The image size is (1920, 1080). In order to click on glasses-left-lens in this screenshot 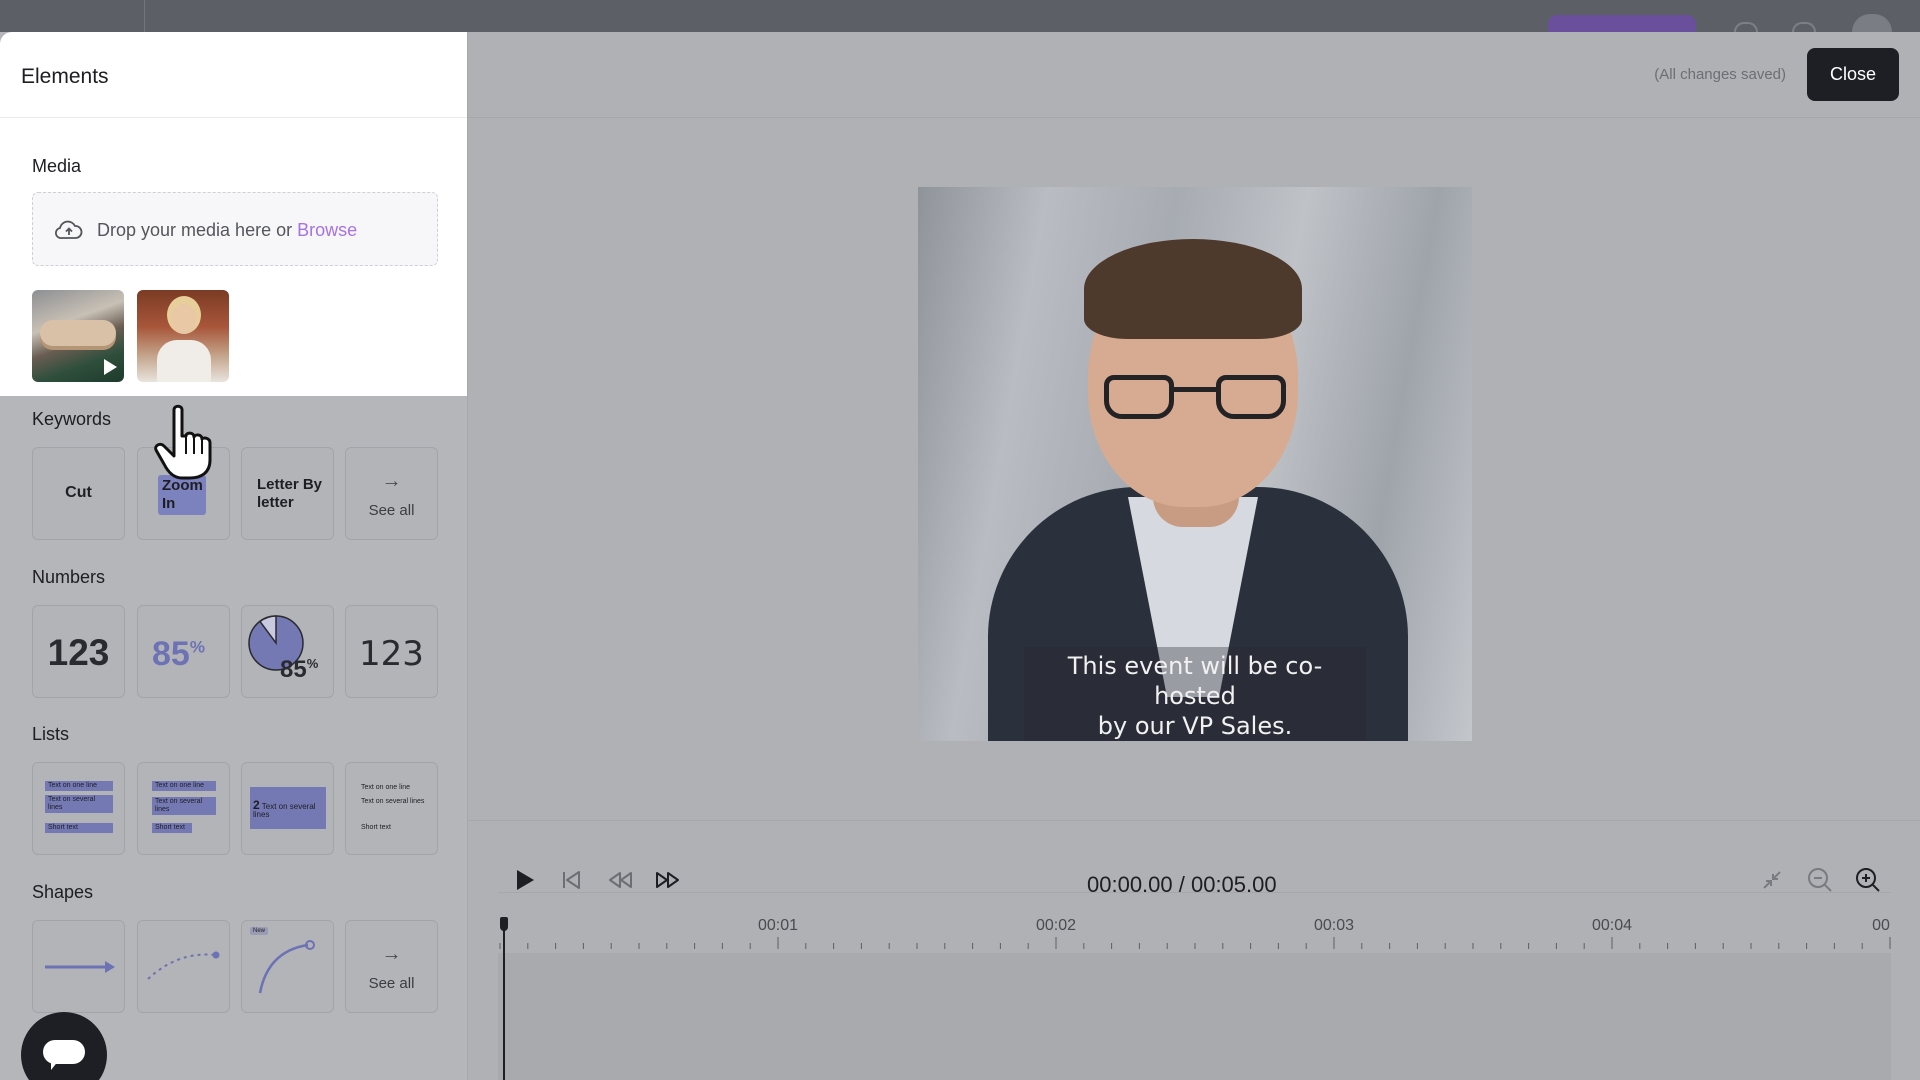, I will do `click(1139, 397)`.